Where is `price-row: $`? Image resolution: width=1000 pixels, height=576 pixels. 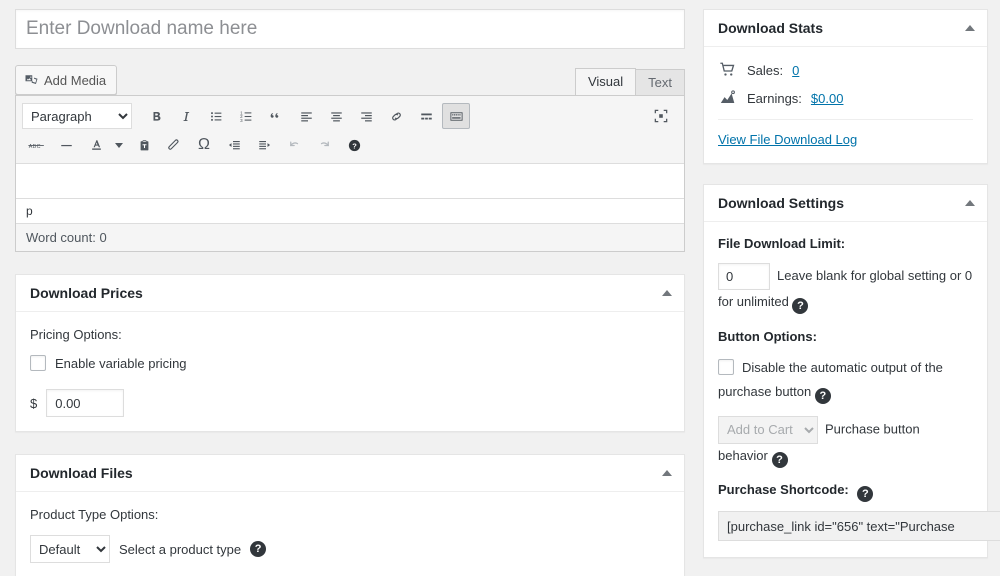
price-row: $ is located at coordinates (350, 403).